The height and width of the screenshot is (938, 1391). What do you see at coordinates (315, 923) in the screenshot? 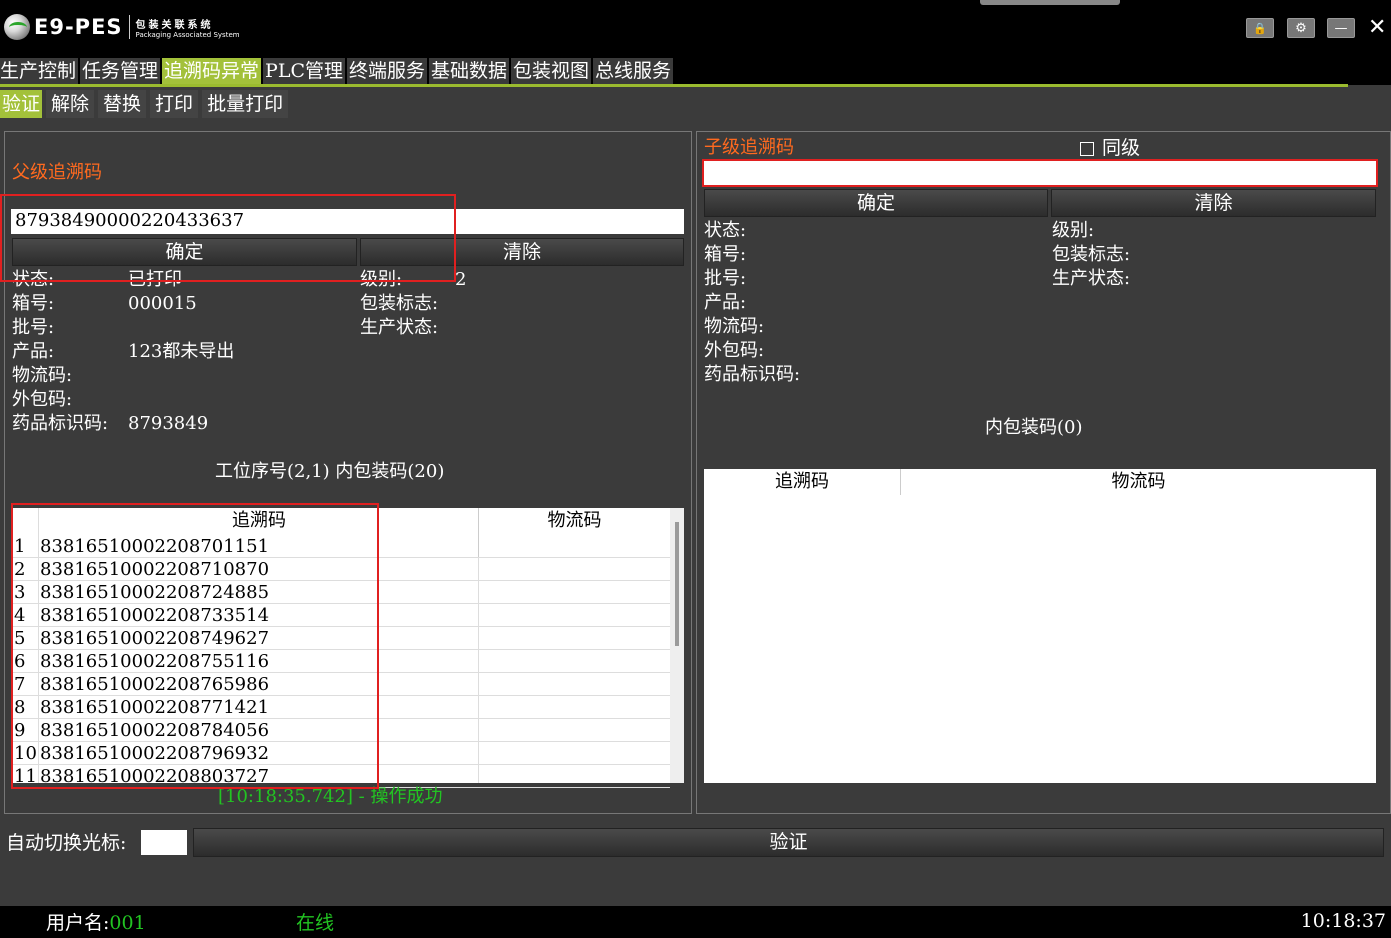
I see `online-status: 在线` at bounding box center [315, 923].